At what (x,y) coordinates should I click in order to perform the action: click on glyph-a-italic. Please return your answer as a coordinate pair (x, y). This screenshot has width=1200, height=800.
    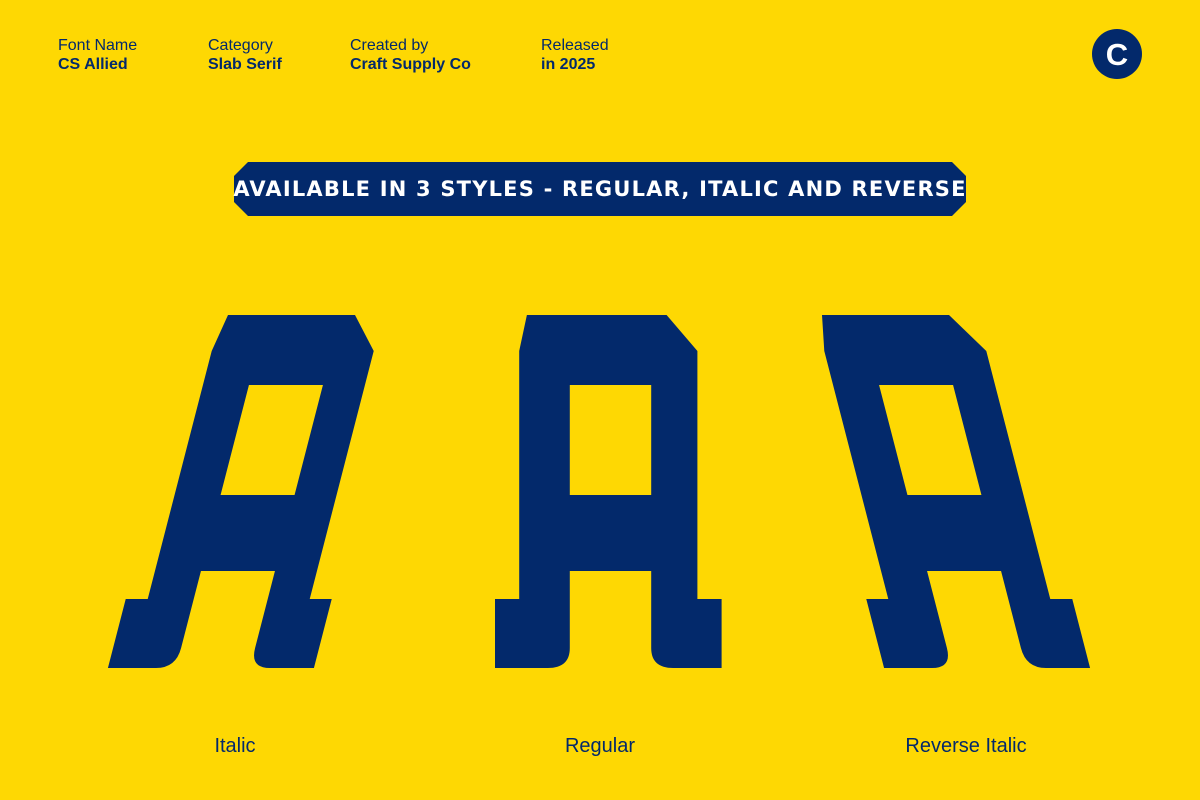
    Looking at the image, I should click on (256, 491).